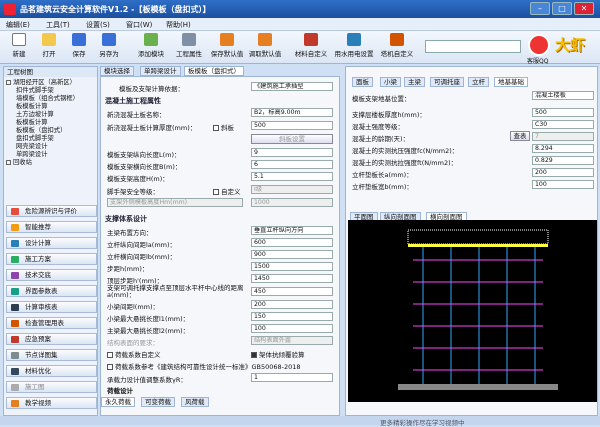 This screenshot has height=427, width=600. What do you see at coordinates (51, 371) in the screenshot?
I see `side-btn-material: 材料优化` at bounding box center [51, 371].